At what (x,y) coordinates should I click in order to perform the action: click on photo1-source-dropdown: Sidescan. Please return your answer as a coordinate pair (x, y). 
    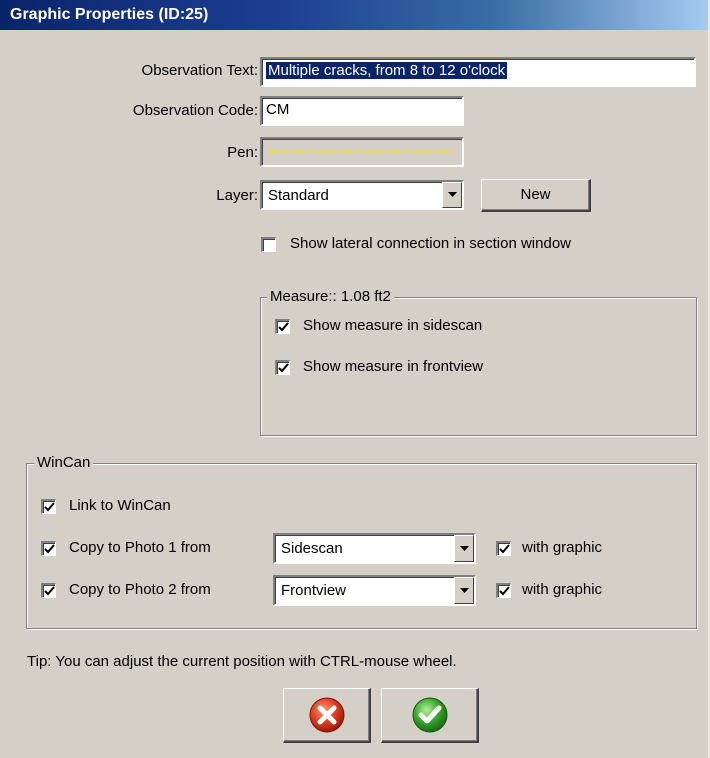
    Looking at the image, I should click on (374, 548).